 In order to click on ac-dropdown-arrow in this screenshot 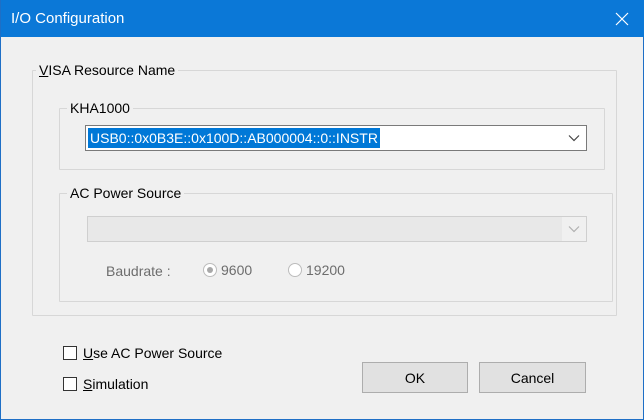, I will do `click(574, 229)`.